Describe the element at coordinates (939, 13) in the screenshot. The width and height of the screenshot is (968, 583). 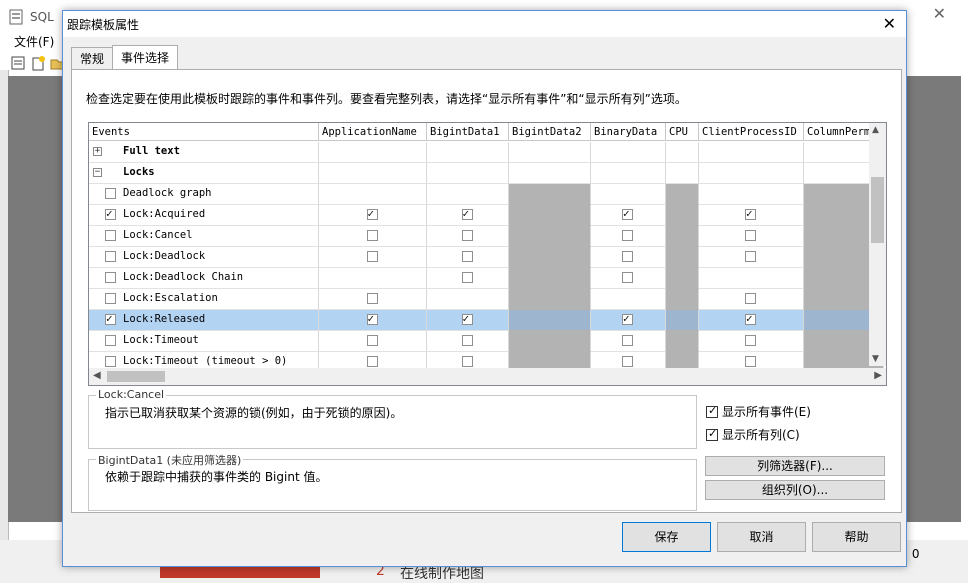
I see `background-close-icon: ✕` at that location.